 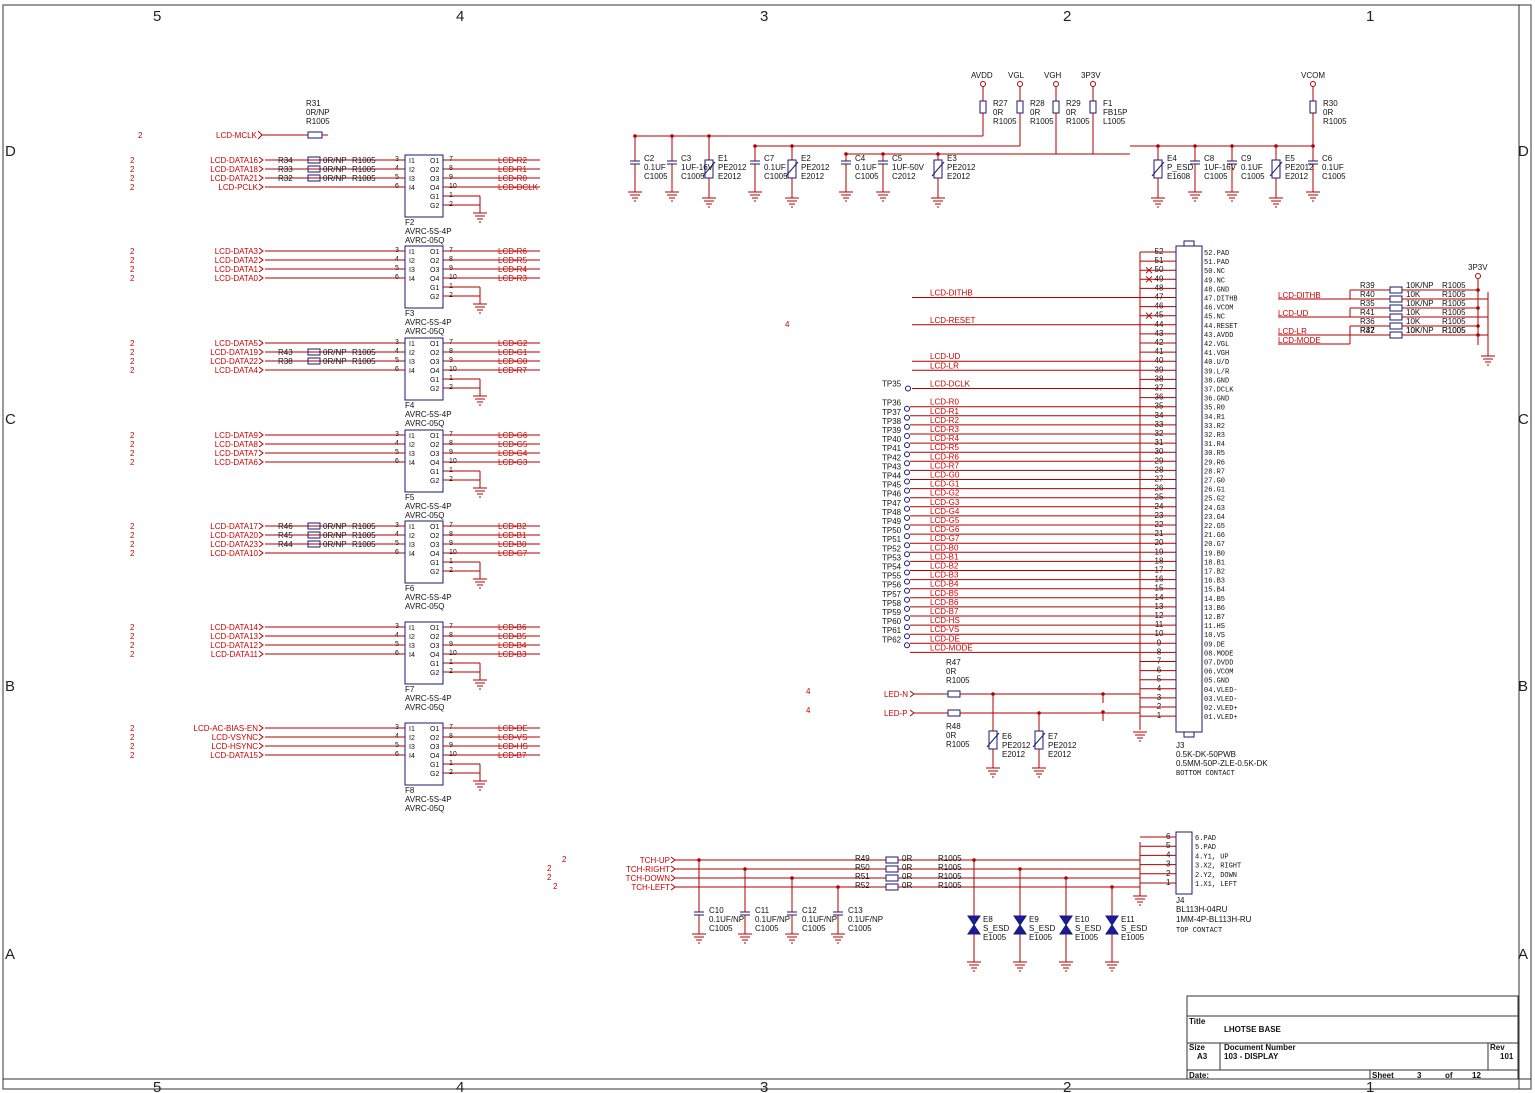 What do you see at coordinates (892, 384) in the screenshot?
I see `testpoint-label: TP35` at bounding box center [892, 384].